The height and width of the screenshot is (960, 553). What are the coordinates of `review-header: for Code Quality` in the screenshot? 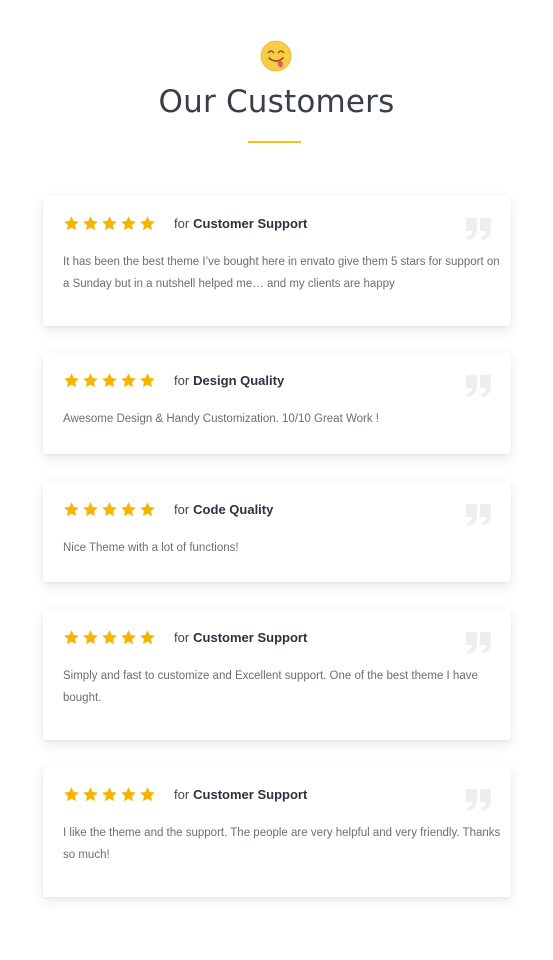 It's located at (168, 509).